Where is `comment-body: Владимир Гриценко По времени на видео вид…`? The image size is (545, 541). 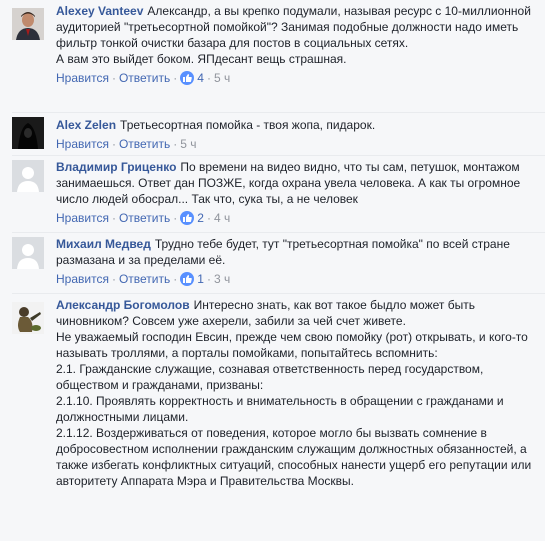
comment-body: Владимир Гриценко По времени на видео вид… is located at coordinates (296, 192).